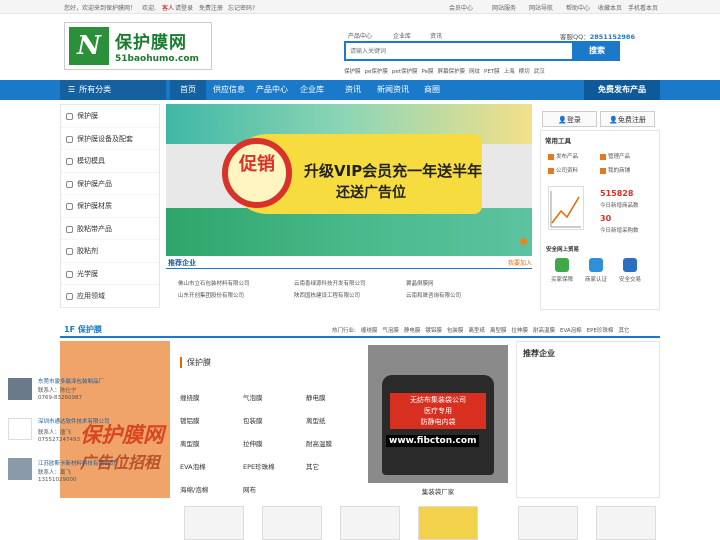  I want to click on nav-circle: 商圈, so click(432, 90).